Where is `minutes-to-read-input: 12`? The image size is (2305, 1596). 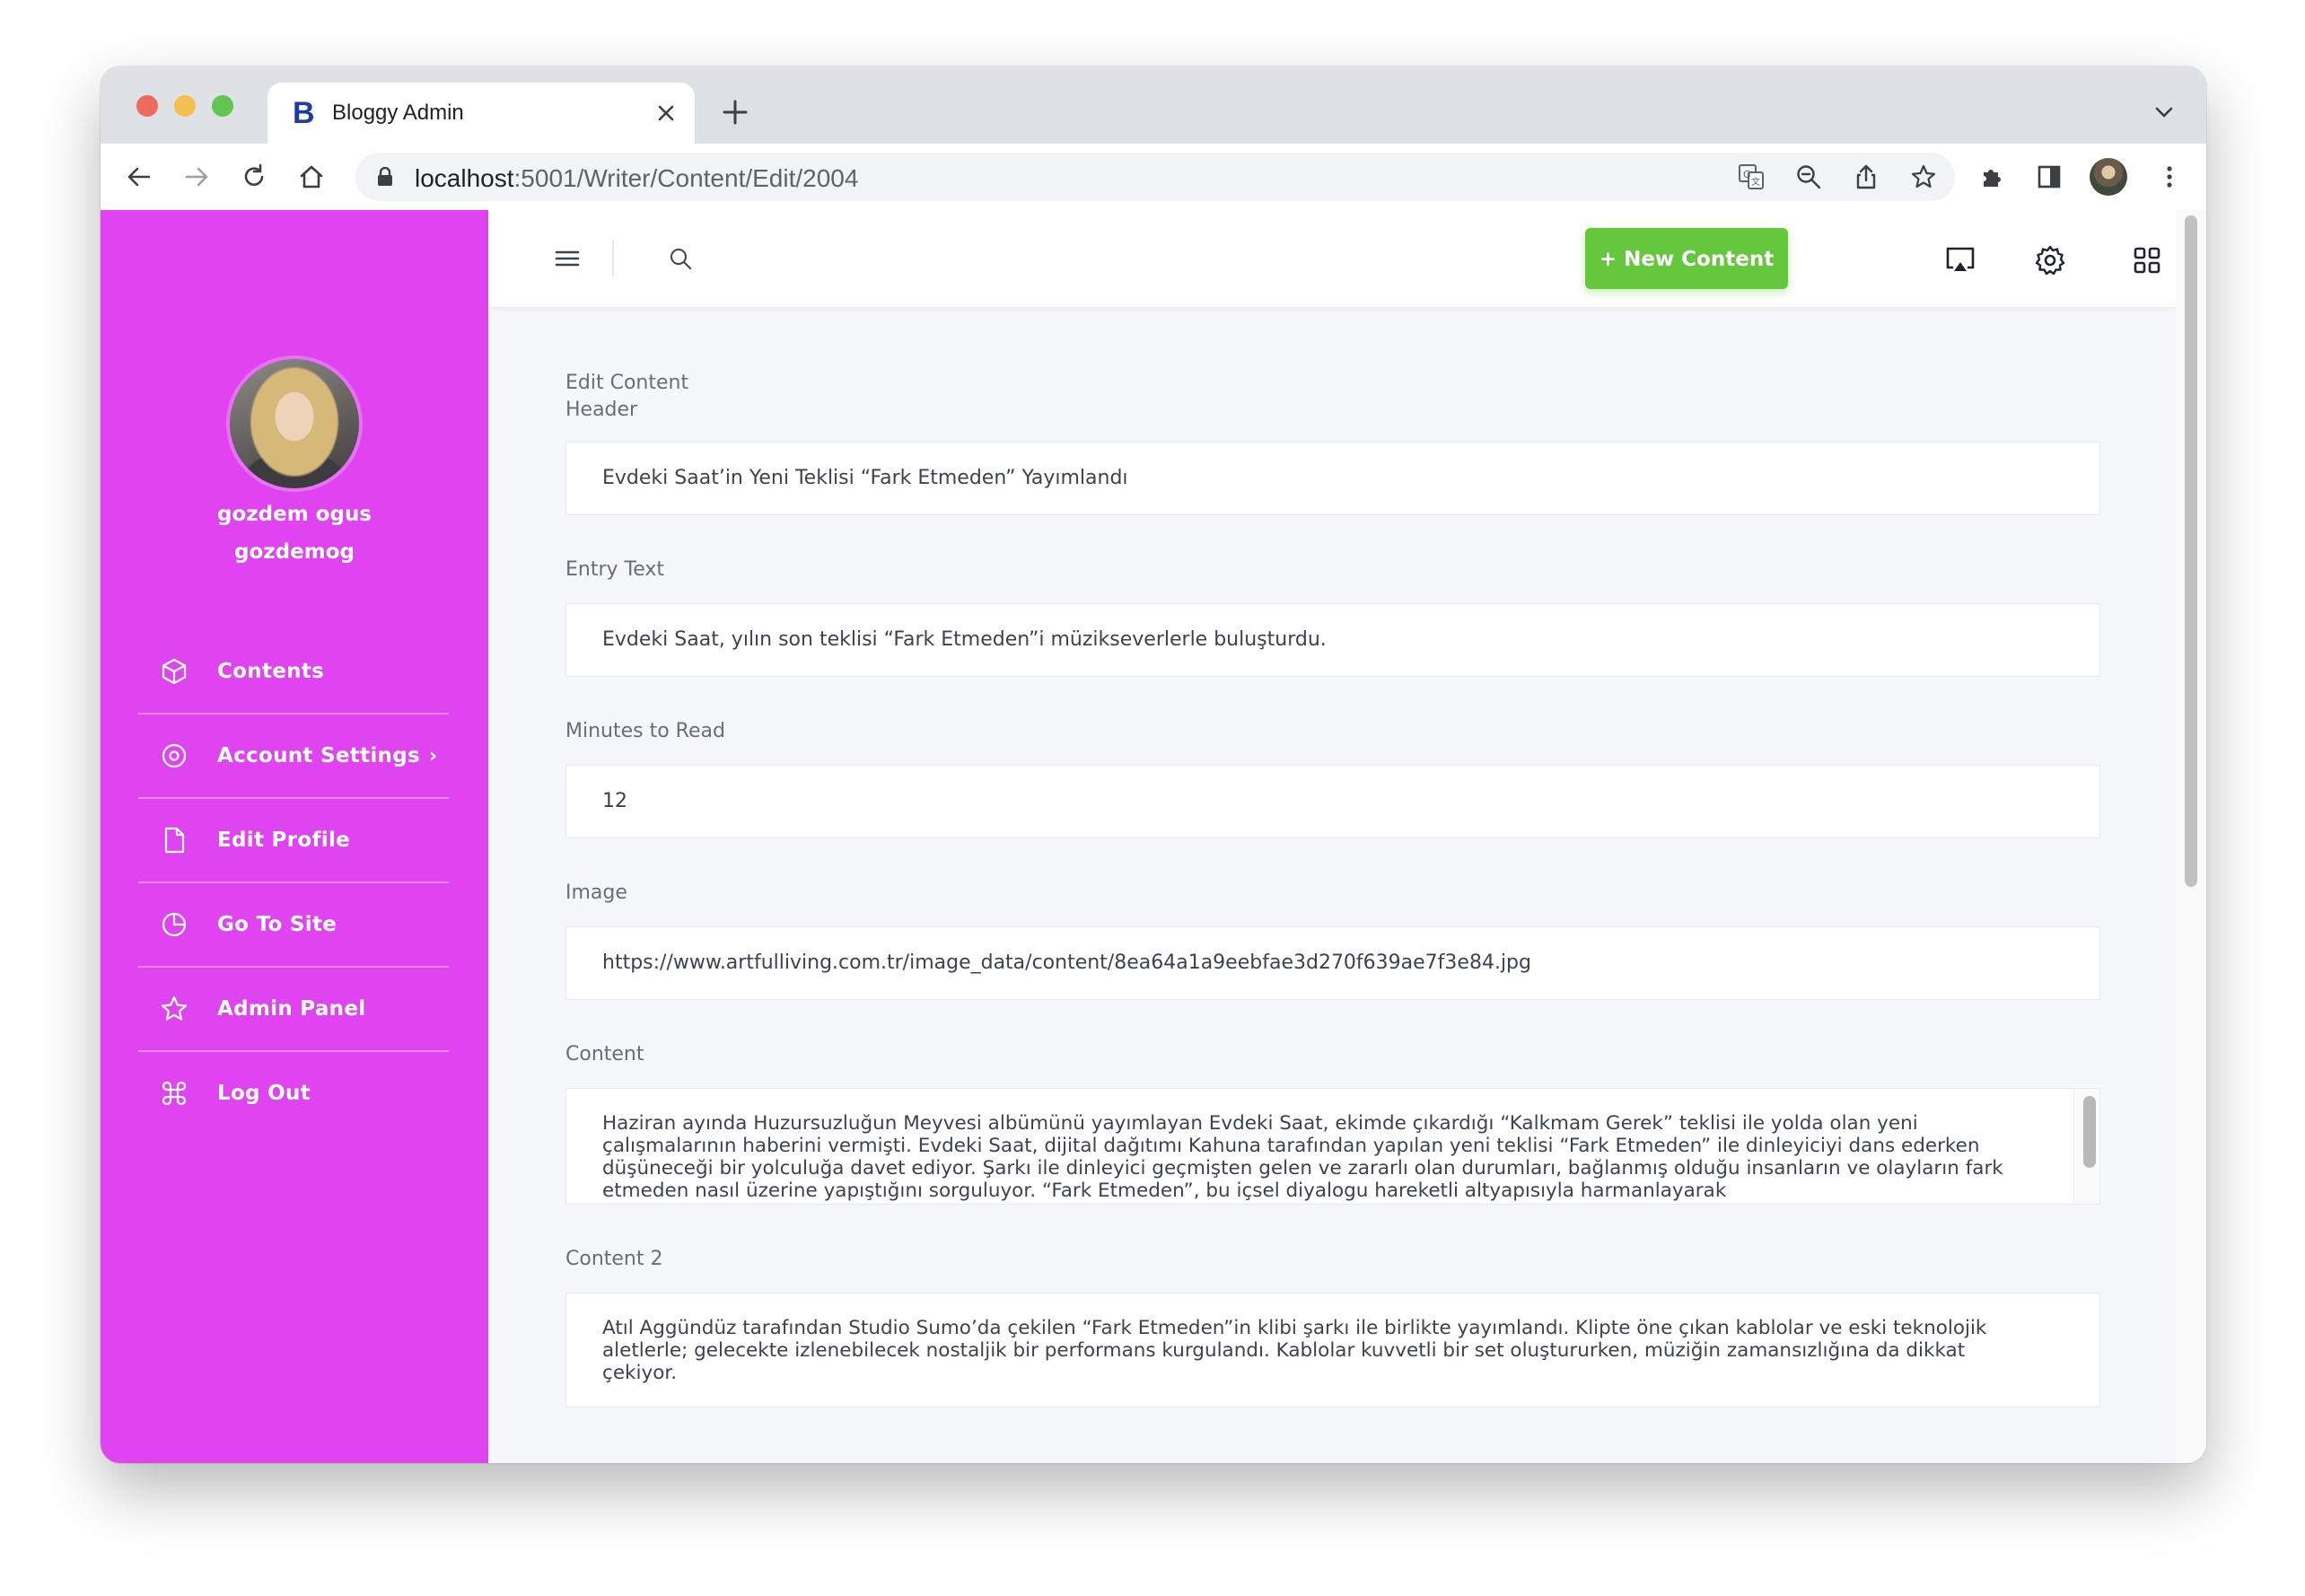
minutes-to-read-input: 12 is located at coordinates (1333, 801).